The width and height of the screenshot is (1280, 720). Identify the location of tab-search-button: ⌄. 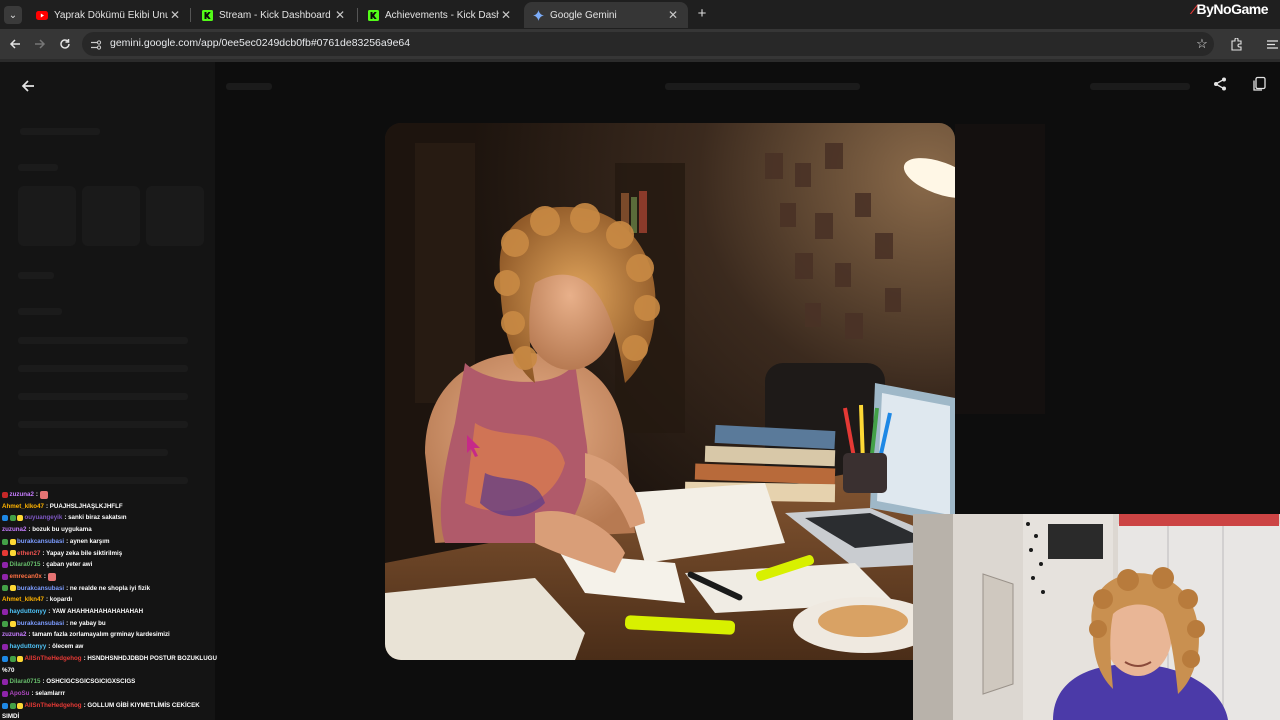
(13, 15).